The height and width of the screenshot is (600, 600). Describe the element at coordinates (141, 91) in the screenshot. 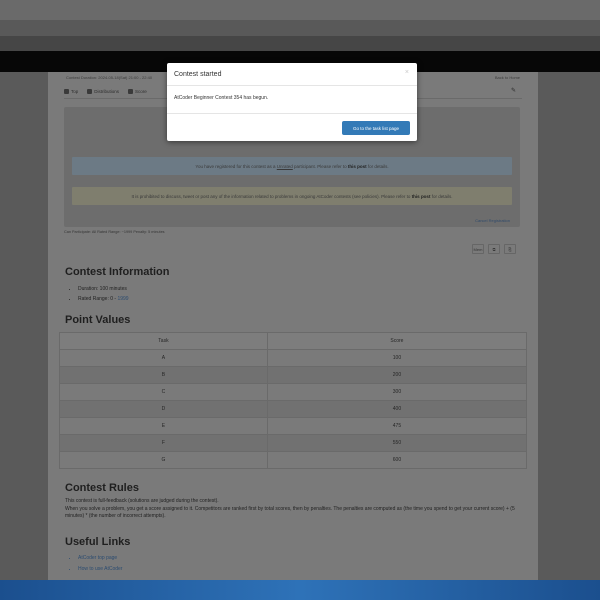

I see `nav-tab-label: Score` at that location.